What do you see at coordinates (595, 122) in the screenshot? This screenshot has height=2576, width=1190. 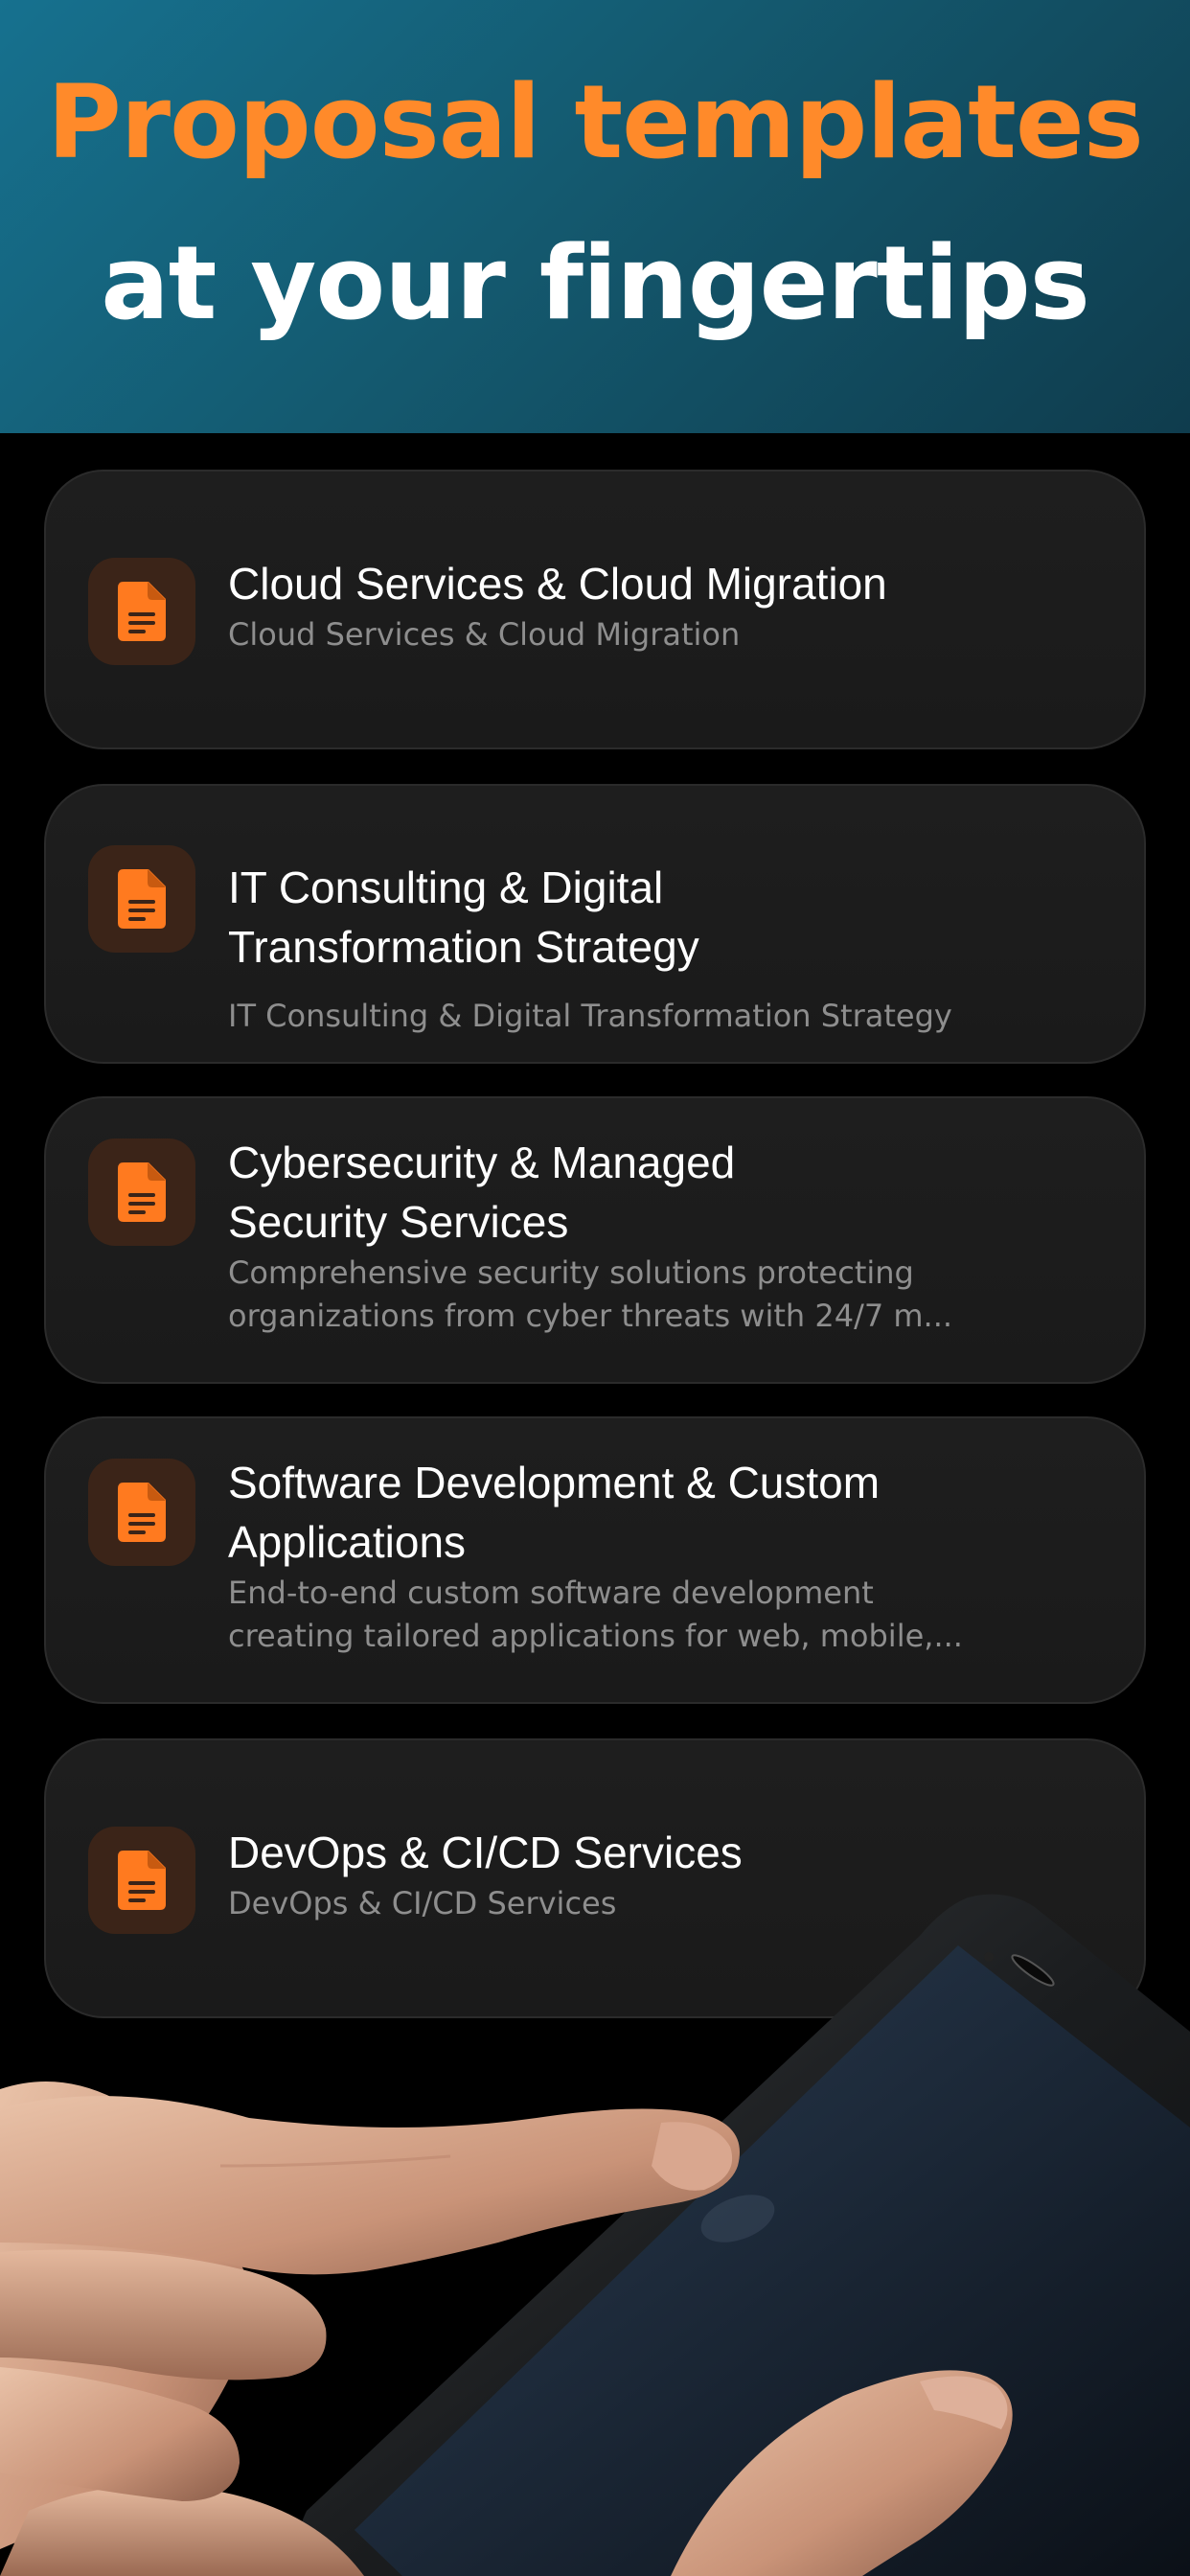 I see `hero-headline-line1: Proposal templates` at bounding box center [595, 122].